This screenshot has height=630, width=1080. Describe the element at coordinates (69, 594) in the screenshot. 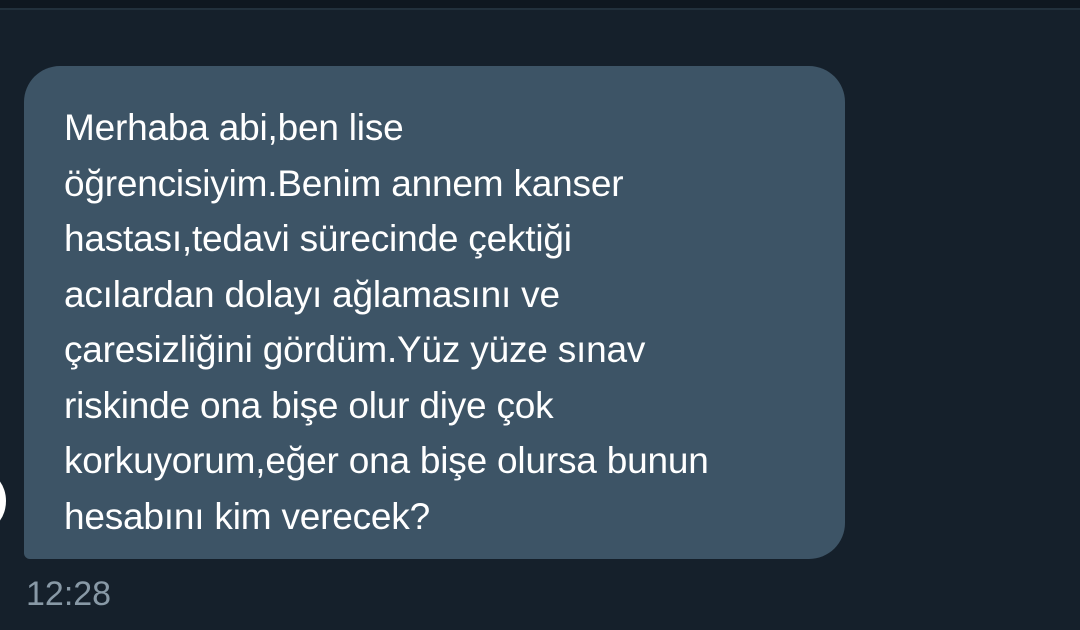

I see `message-timestamp: 12:28` at that location.